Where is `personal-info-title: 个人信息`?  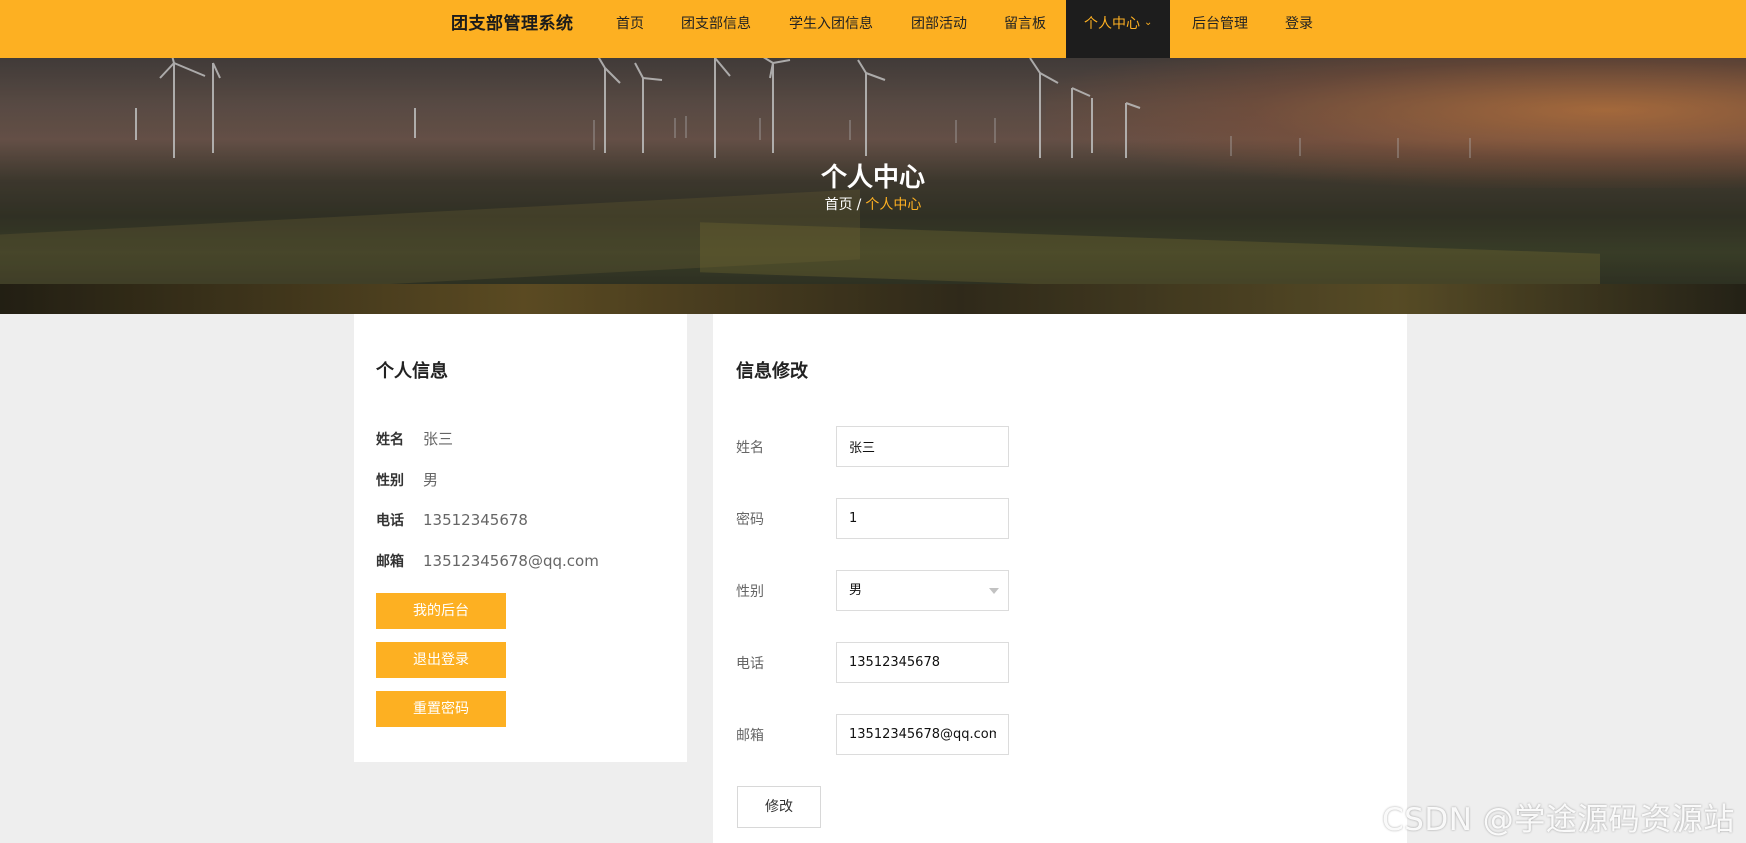 personal-info-title: 个人信息 is located at coordinates (412, 371).